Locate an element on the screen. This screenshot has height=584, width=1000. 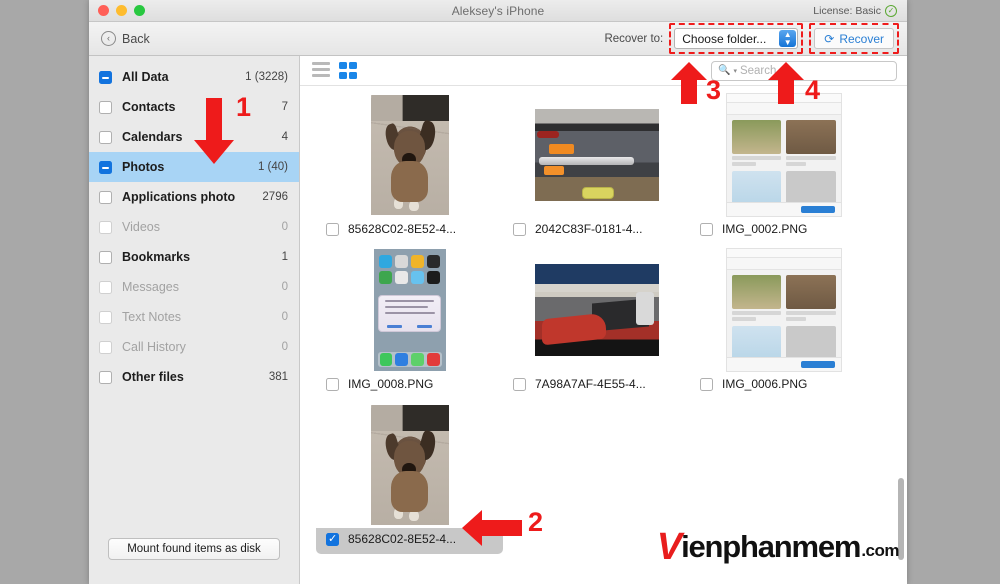
recover-button-highlight: ⟳ Recover is located at coordinates (854, 38).